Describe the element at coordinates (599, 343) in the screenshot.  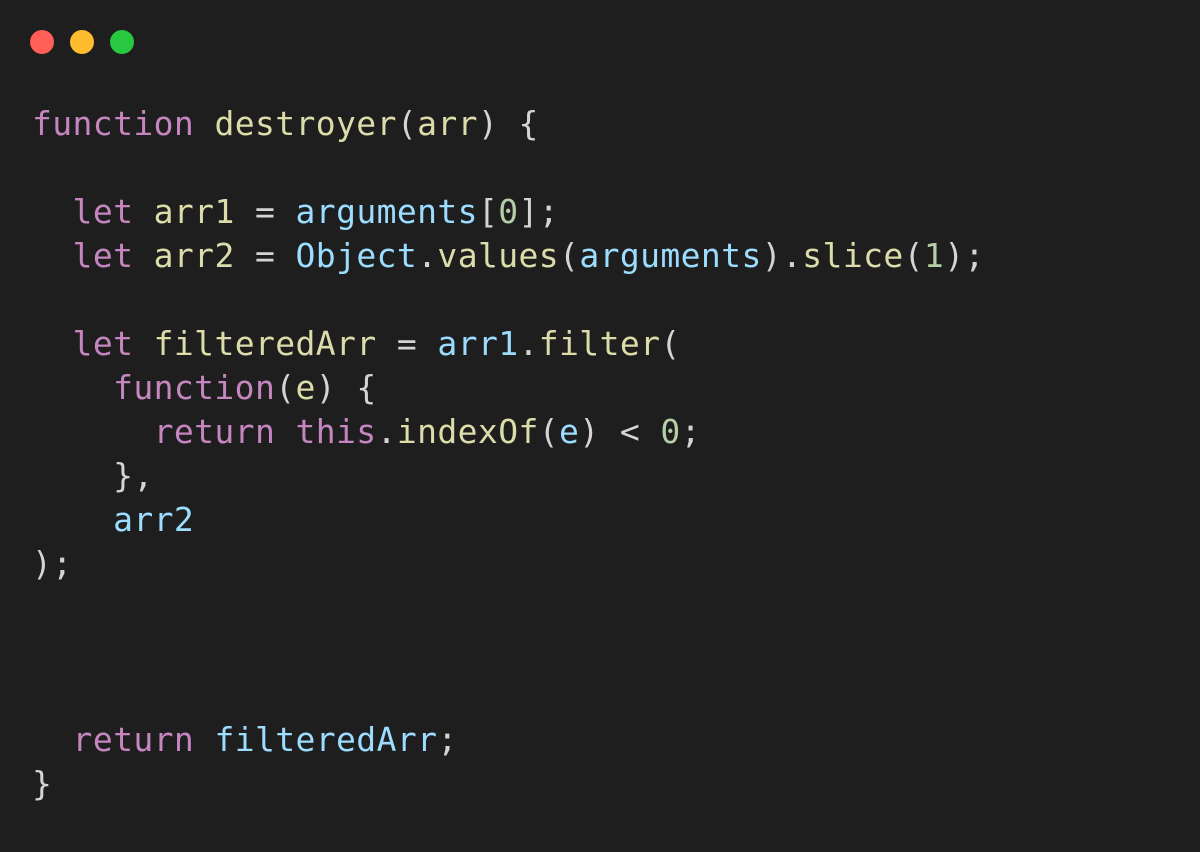
I see `code-token: filter` at that location.